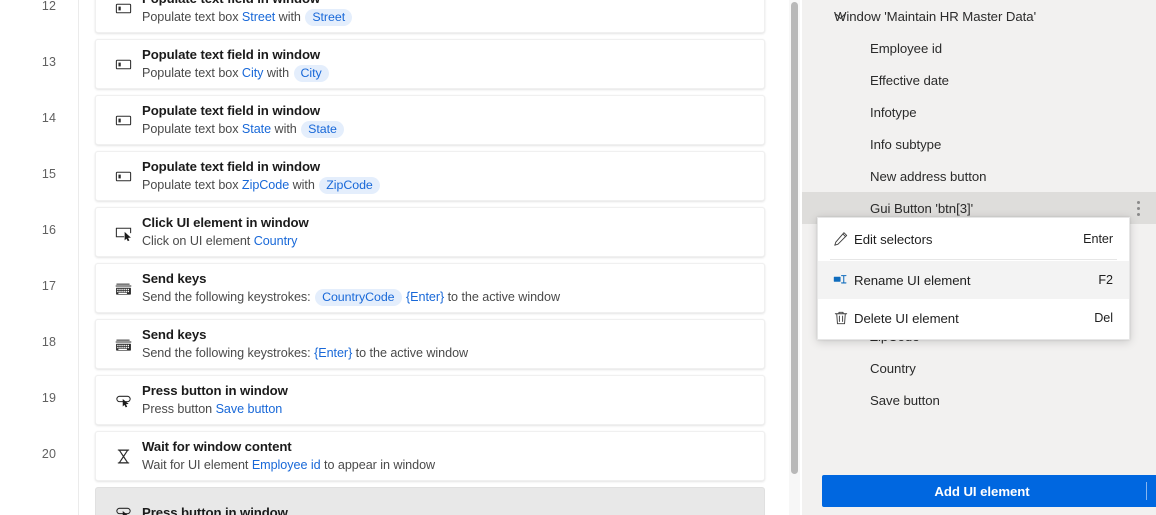 The image size is (1156, 515). I want to click on tree-item: New address button, so click(979, 176).